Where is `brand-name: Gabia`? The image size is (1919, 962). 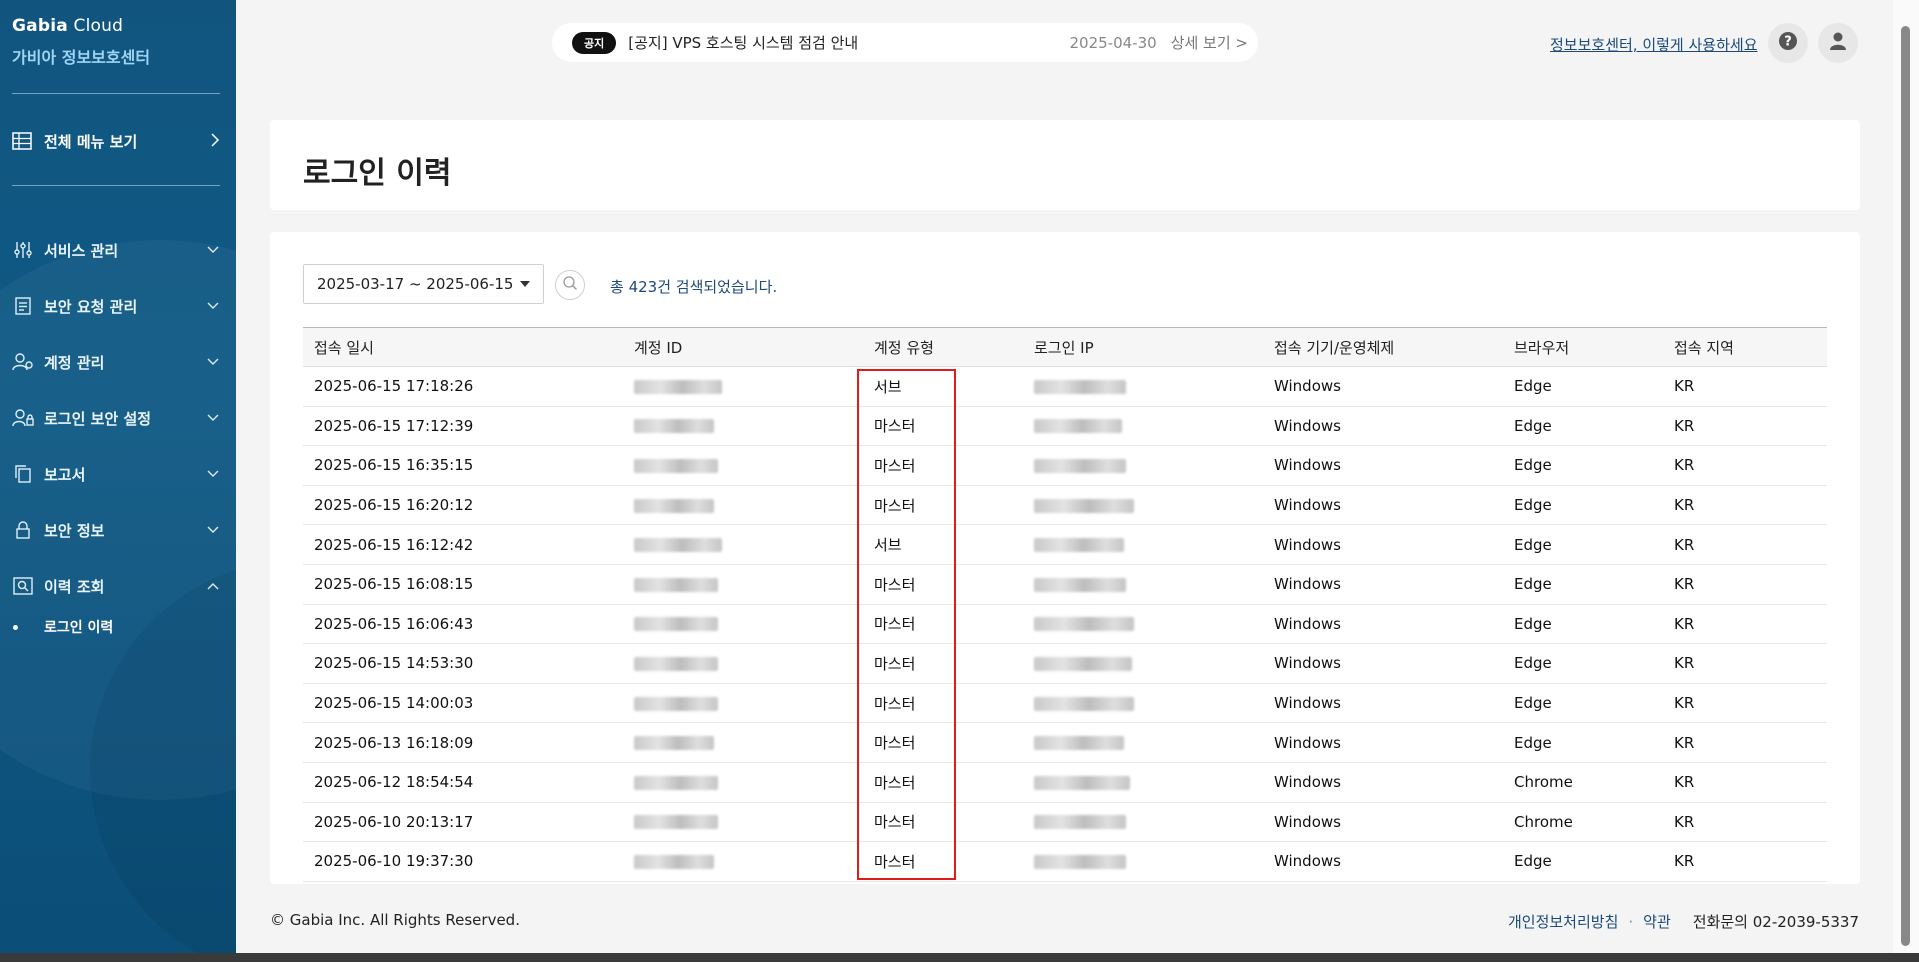 brand-name: Gabia is located at coordinates (40, 26).